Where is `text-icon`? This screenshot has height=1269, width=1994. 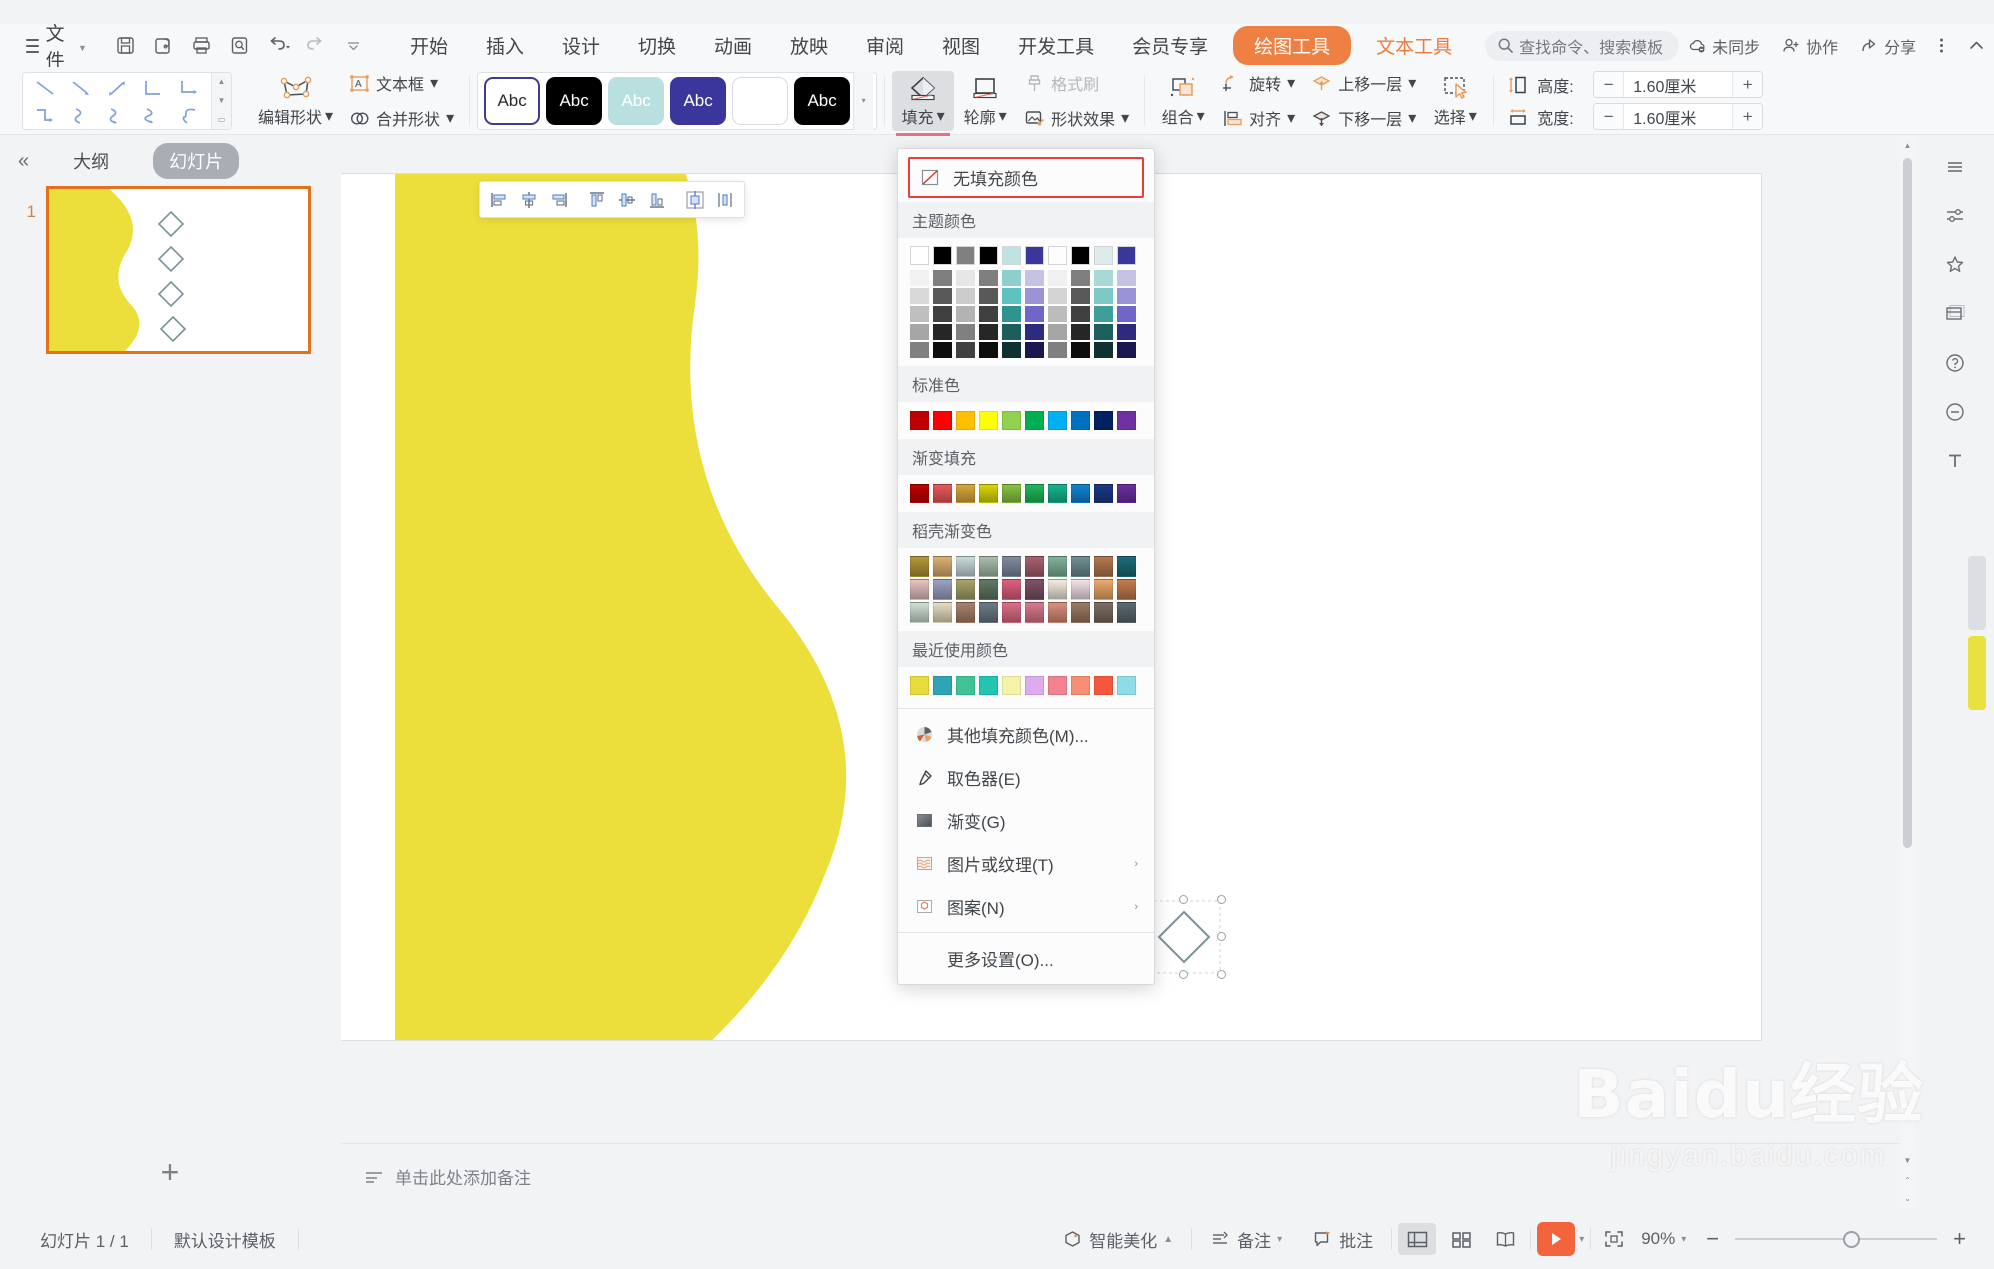
text-icon is located at coordinates (1955, 461).